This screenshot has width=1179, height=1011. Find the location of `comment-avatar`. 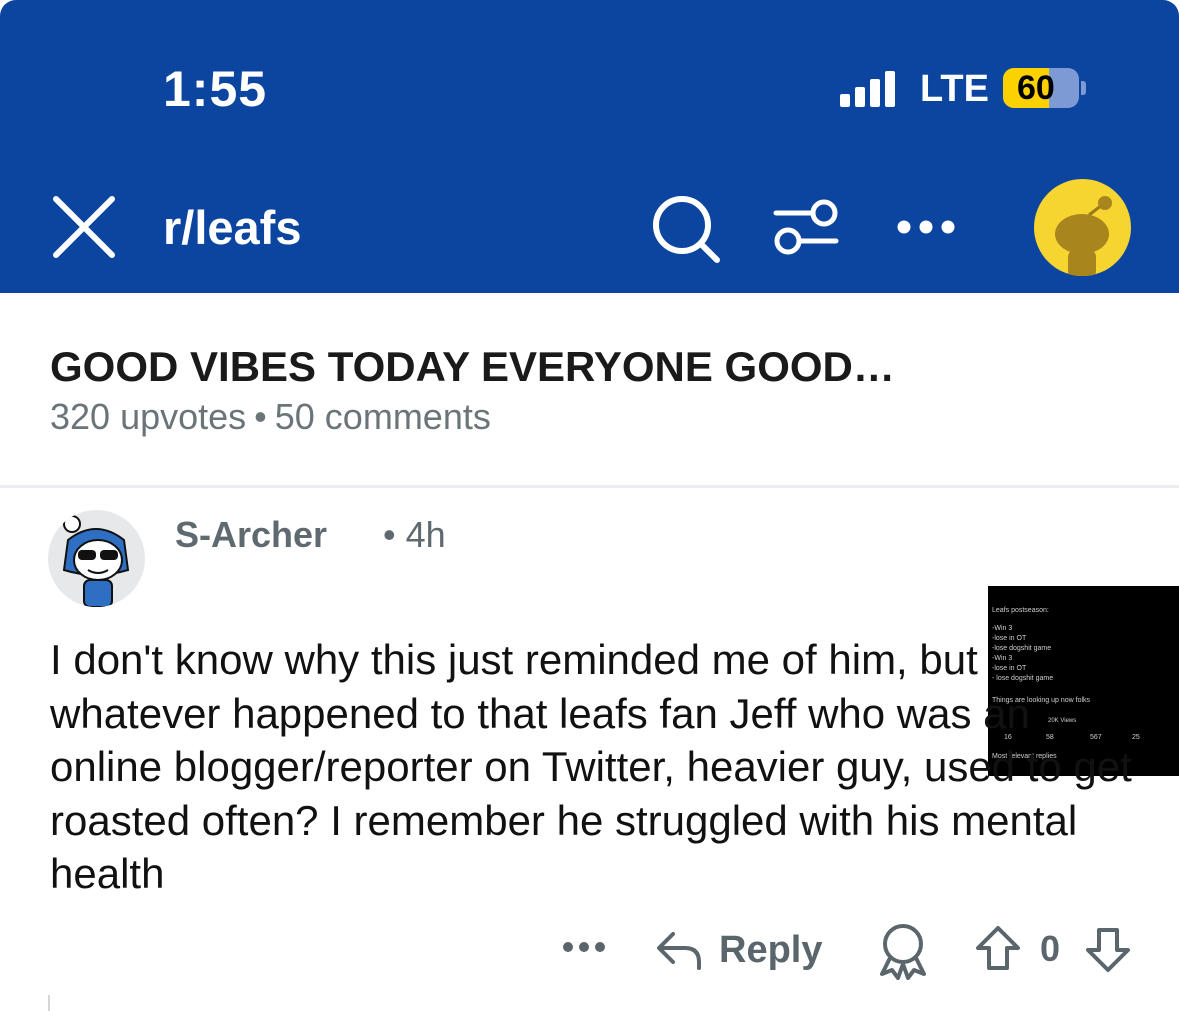

comment-avatar is located at coordinates (96, 558).